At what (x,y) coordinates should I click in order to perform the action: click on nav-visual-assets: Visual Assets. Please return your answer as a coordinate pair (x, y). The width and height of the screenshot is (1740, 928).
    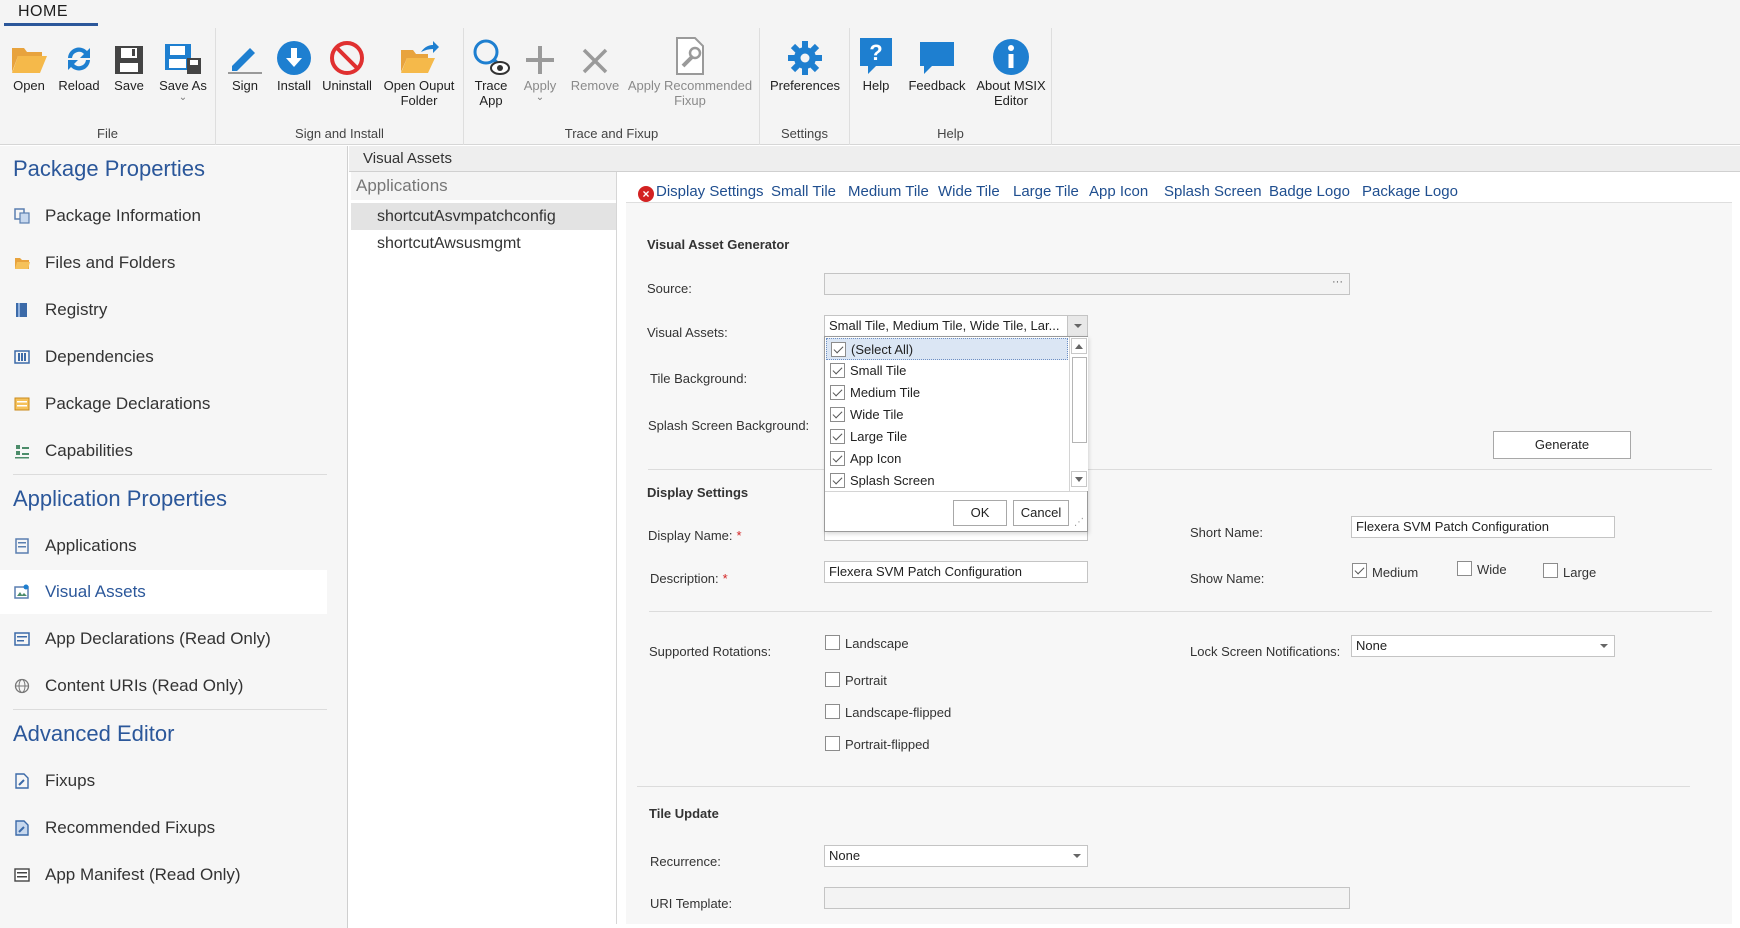
    Looking at the image, I should click on (163, 592).